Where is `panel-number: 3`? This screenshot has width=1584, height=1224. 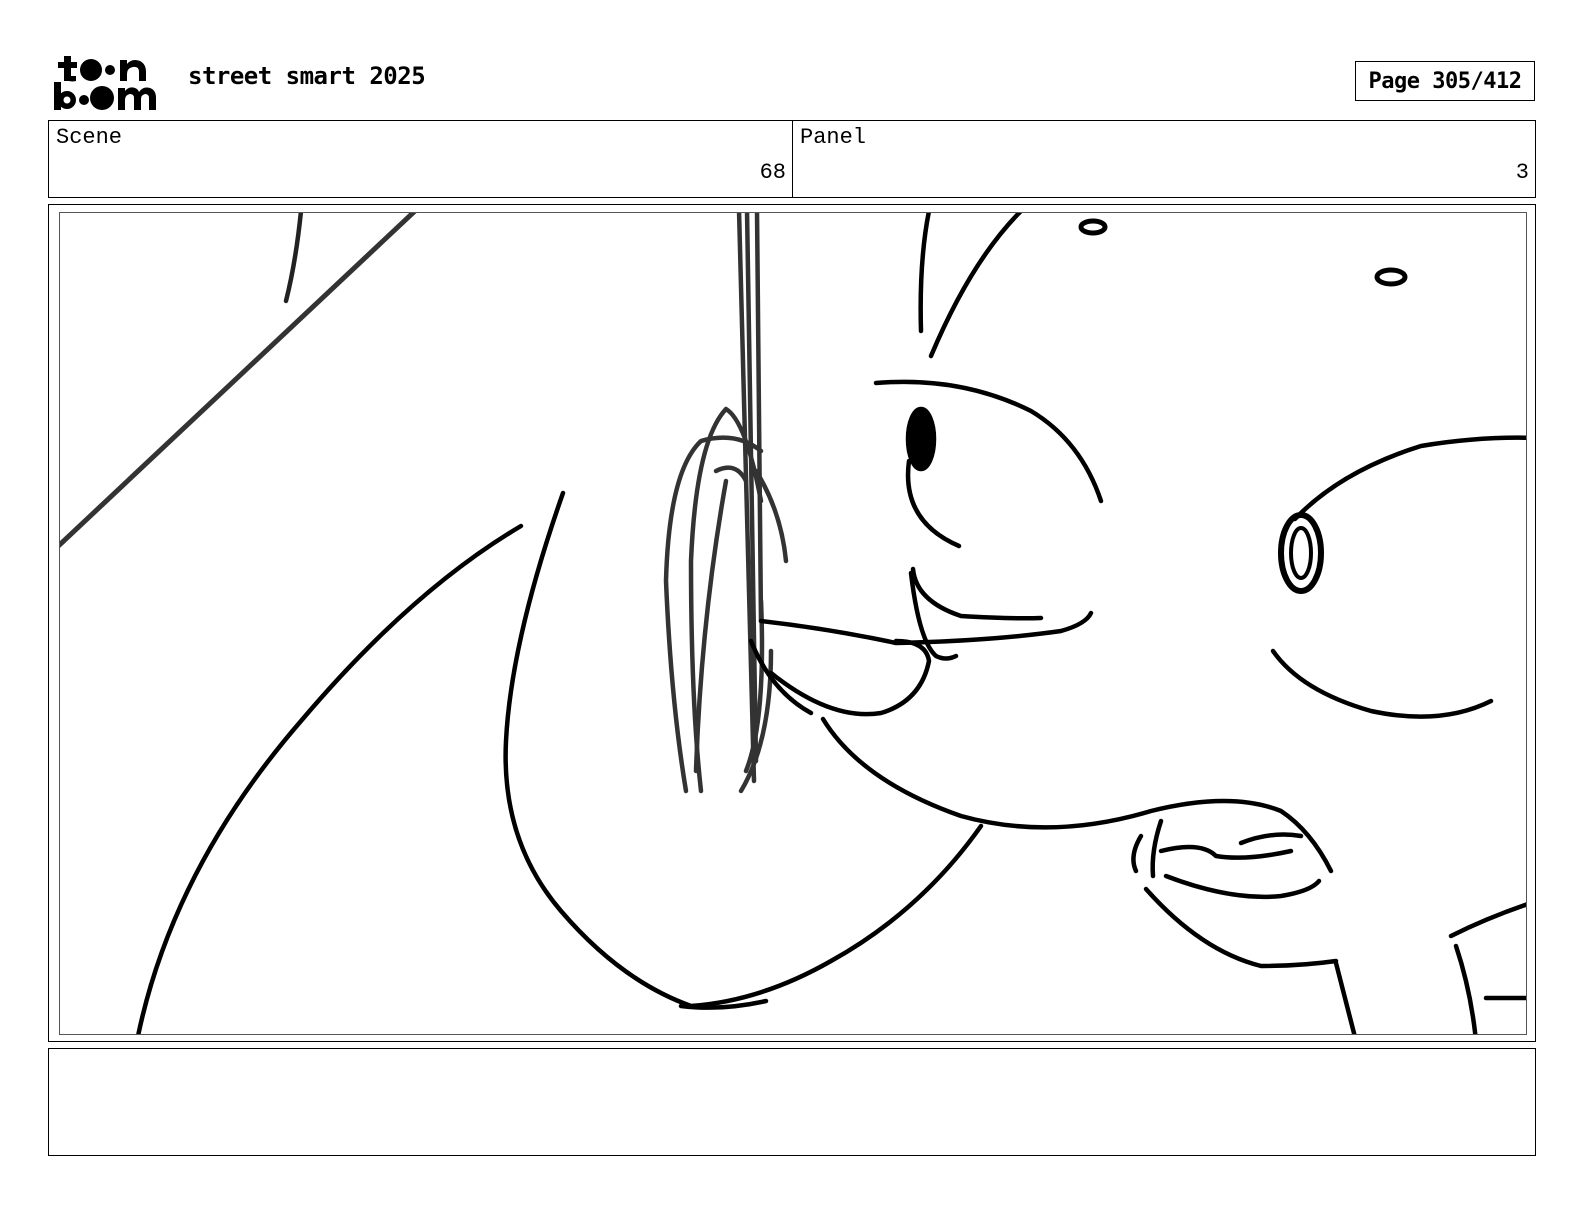 panel-number: 3 is located at coordinates (1522, 172).